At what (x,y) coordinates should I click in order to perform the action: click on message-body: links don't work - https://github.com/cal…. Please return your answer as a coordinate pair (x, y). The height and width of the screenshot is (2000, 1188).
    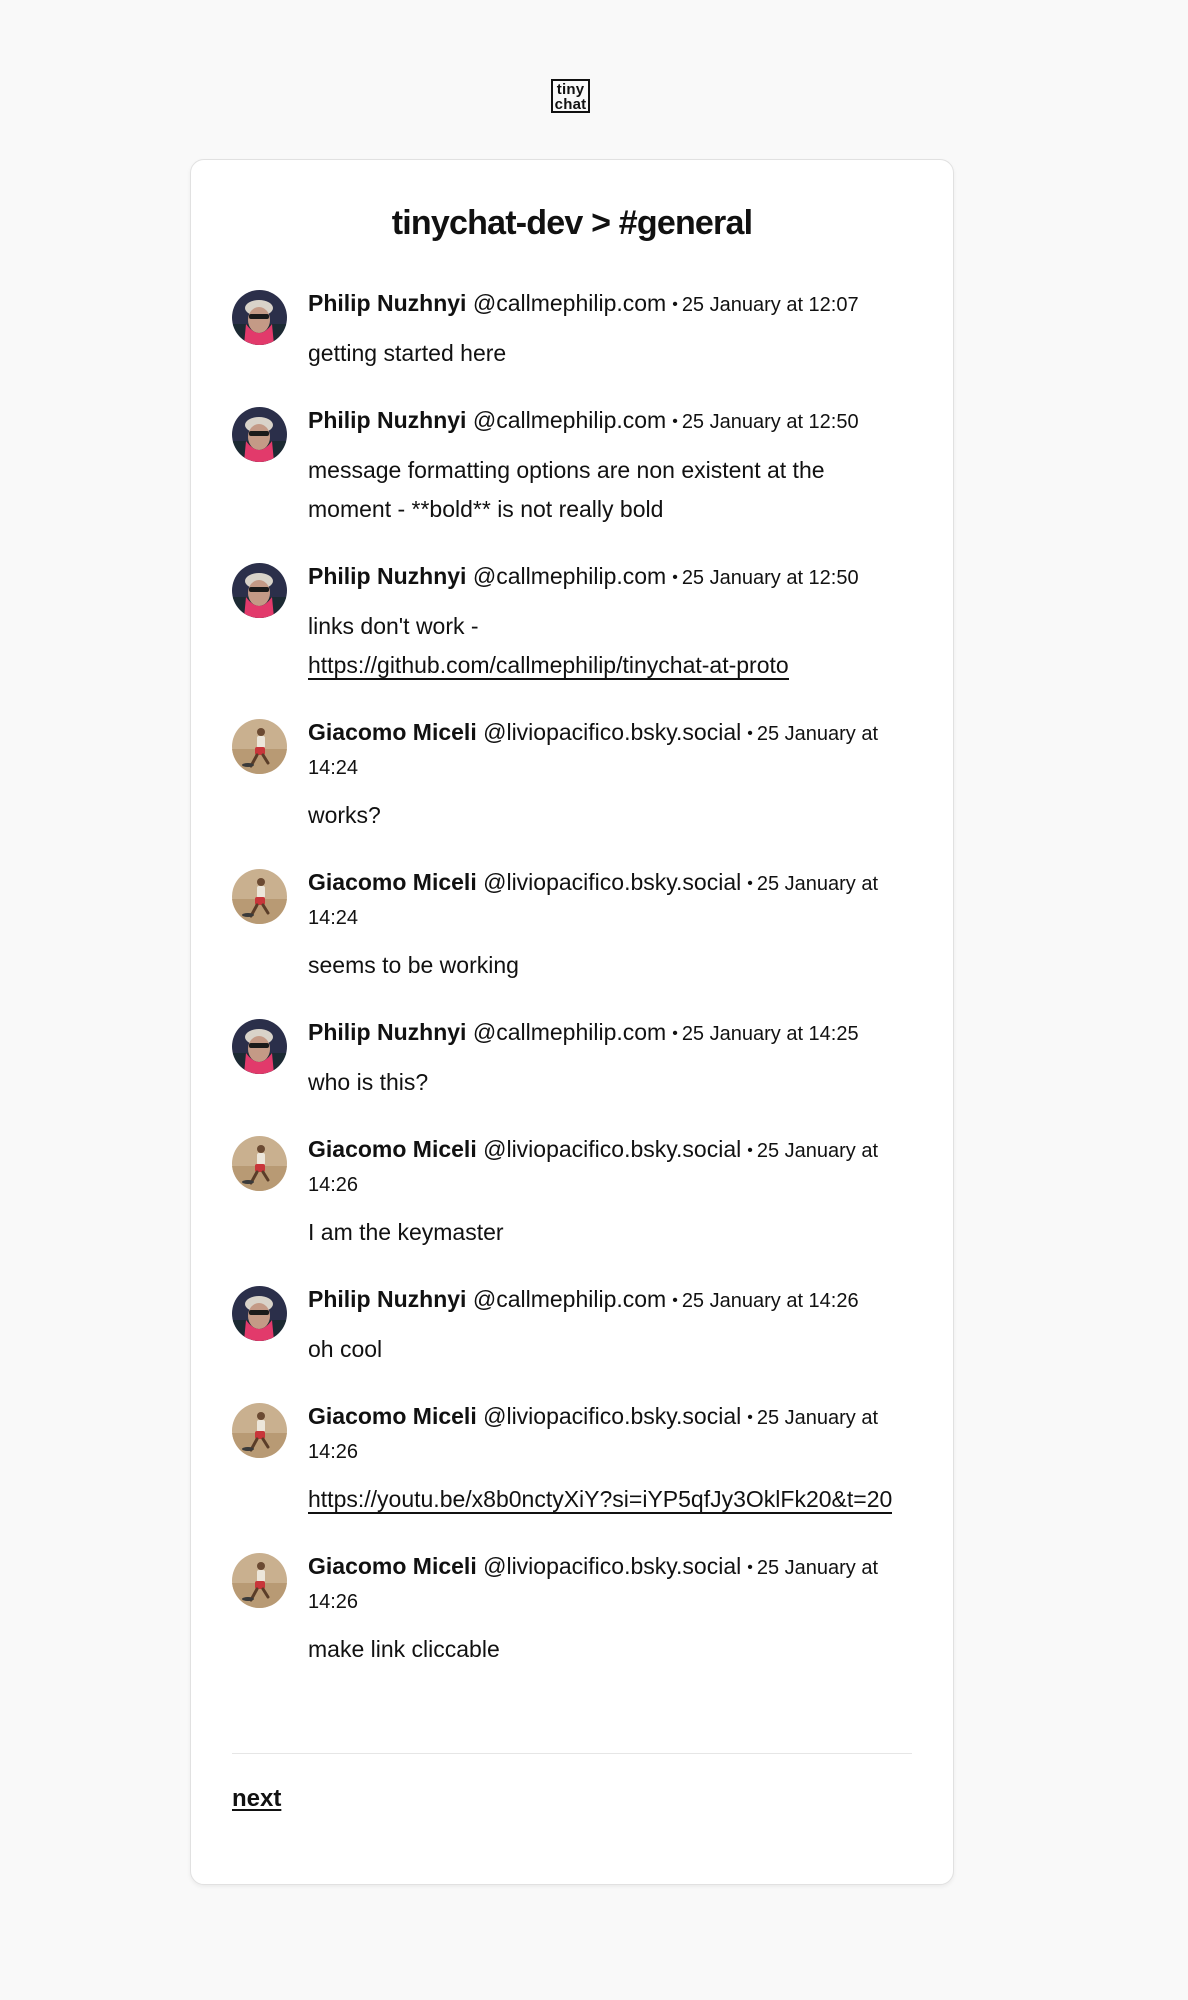
    Looking at the image, I should click on (610, 646).